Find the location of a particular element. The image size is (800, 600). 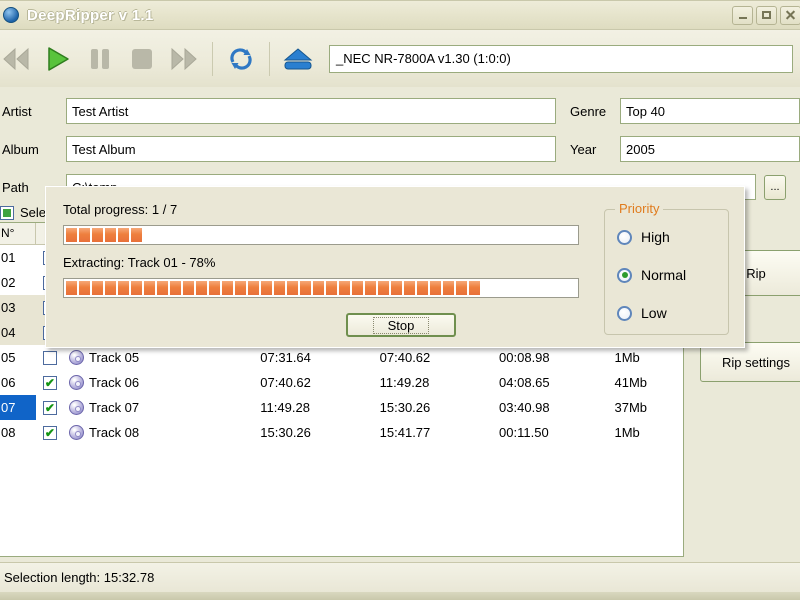

table-row: 06 Track 06 07:40.62 11:49.28 04:08.65 41Mb is located at coordinates (341, 382).